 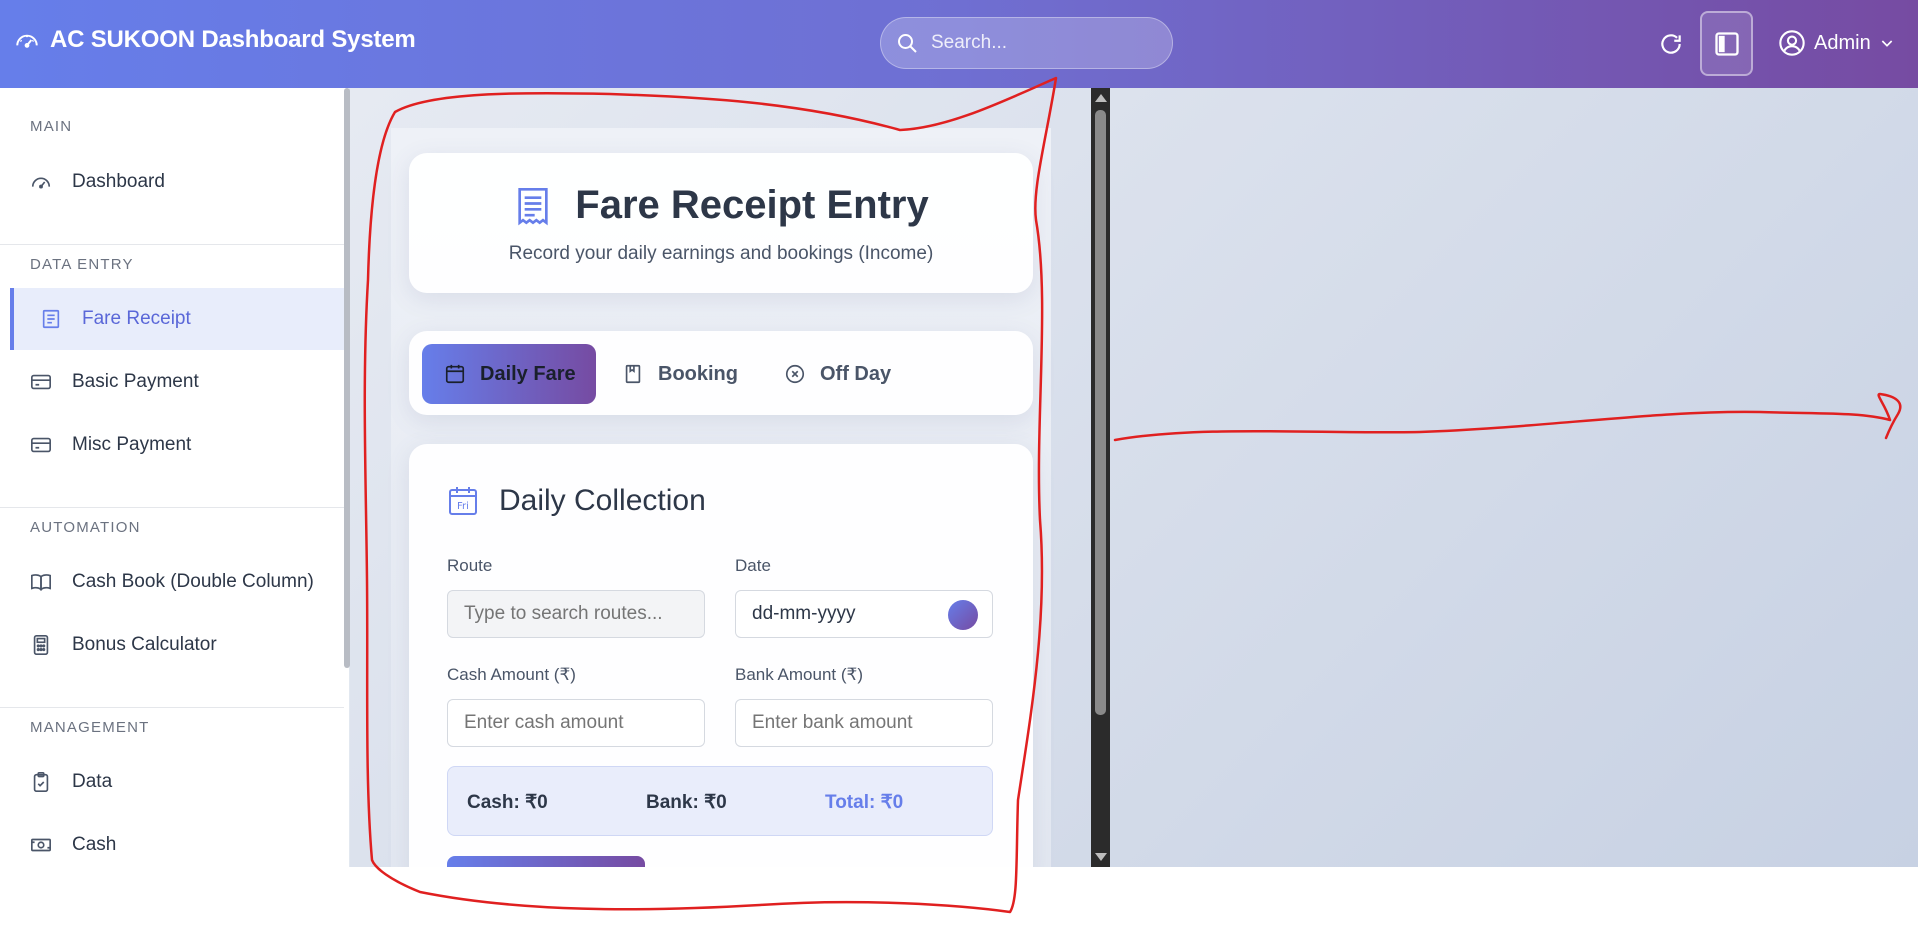 What do you see at coordinates (1886, 43) in the screenshot?
I see `chevron-down-icon` at bounding box center [1886, 43].